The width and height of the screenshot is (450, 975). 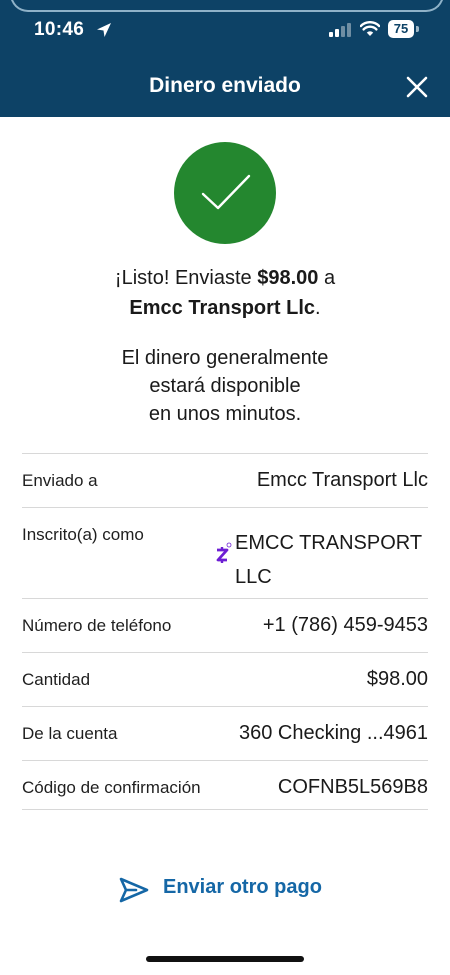 I want to click on availability-line: estará disponible, so click(x=225, y=386).